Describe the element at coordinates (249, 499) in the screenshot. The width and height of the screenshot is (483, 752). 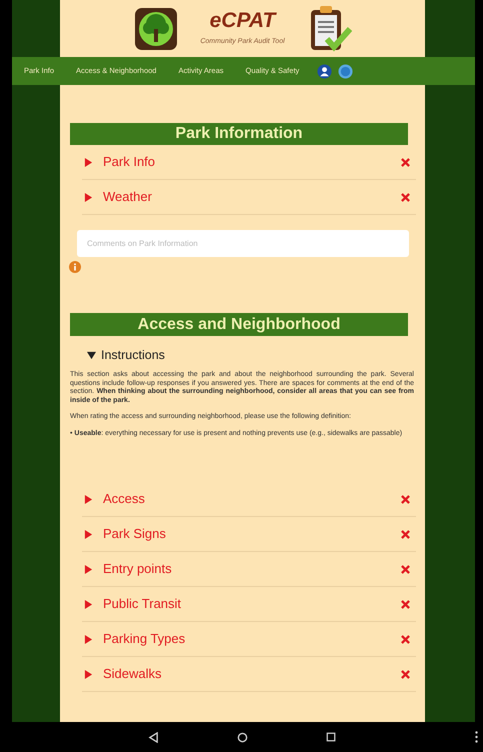
I see `collapsible-row: Access` at that location.